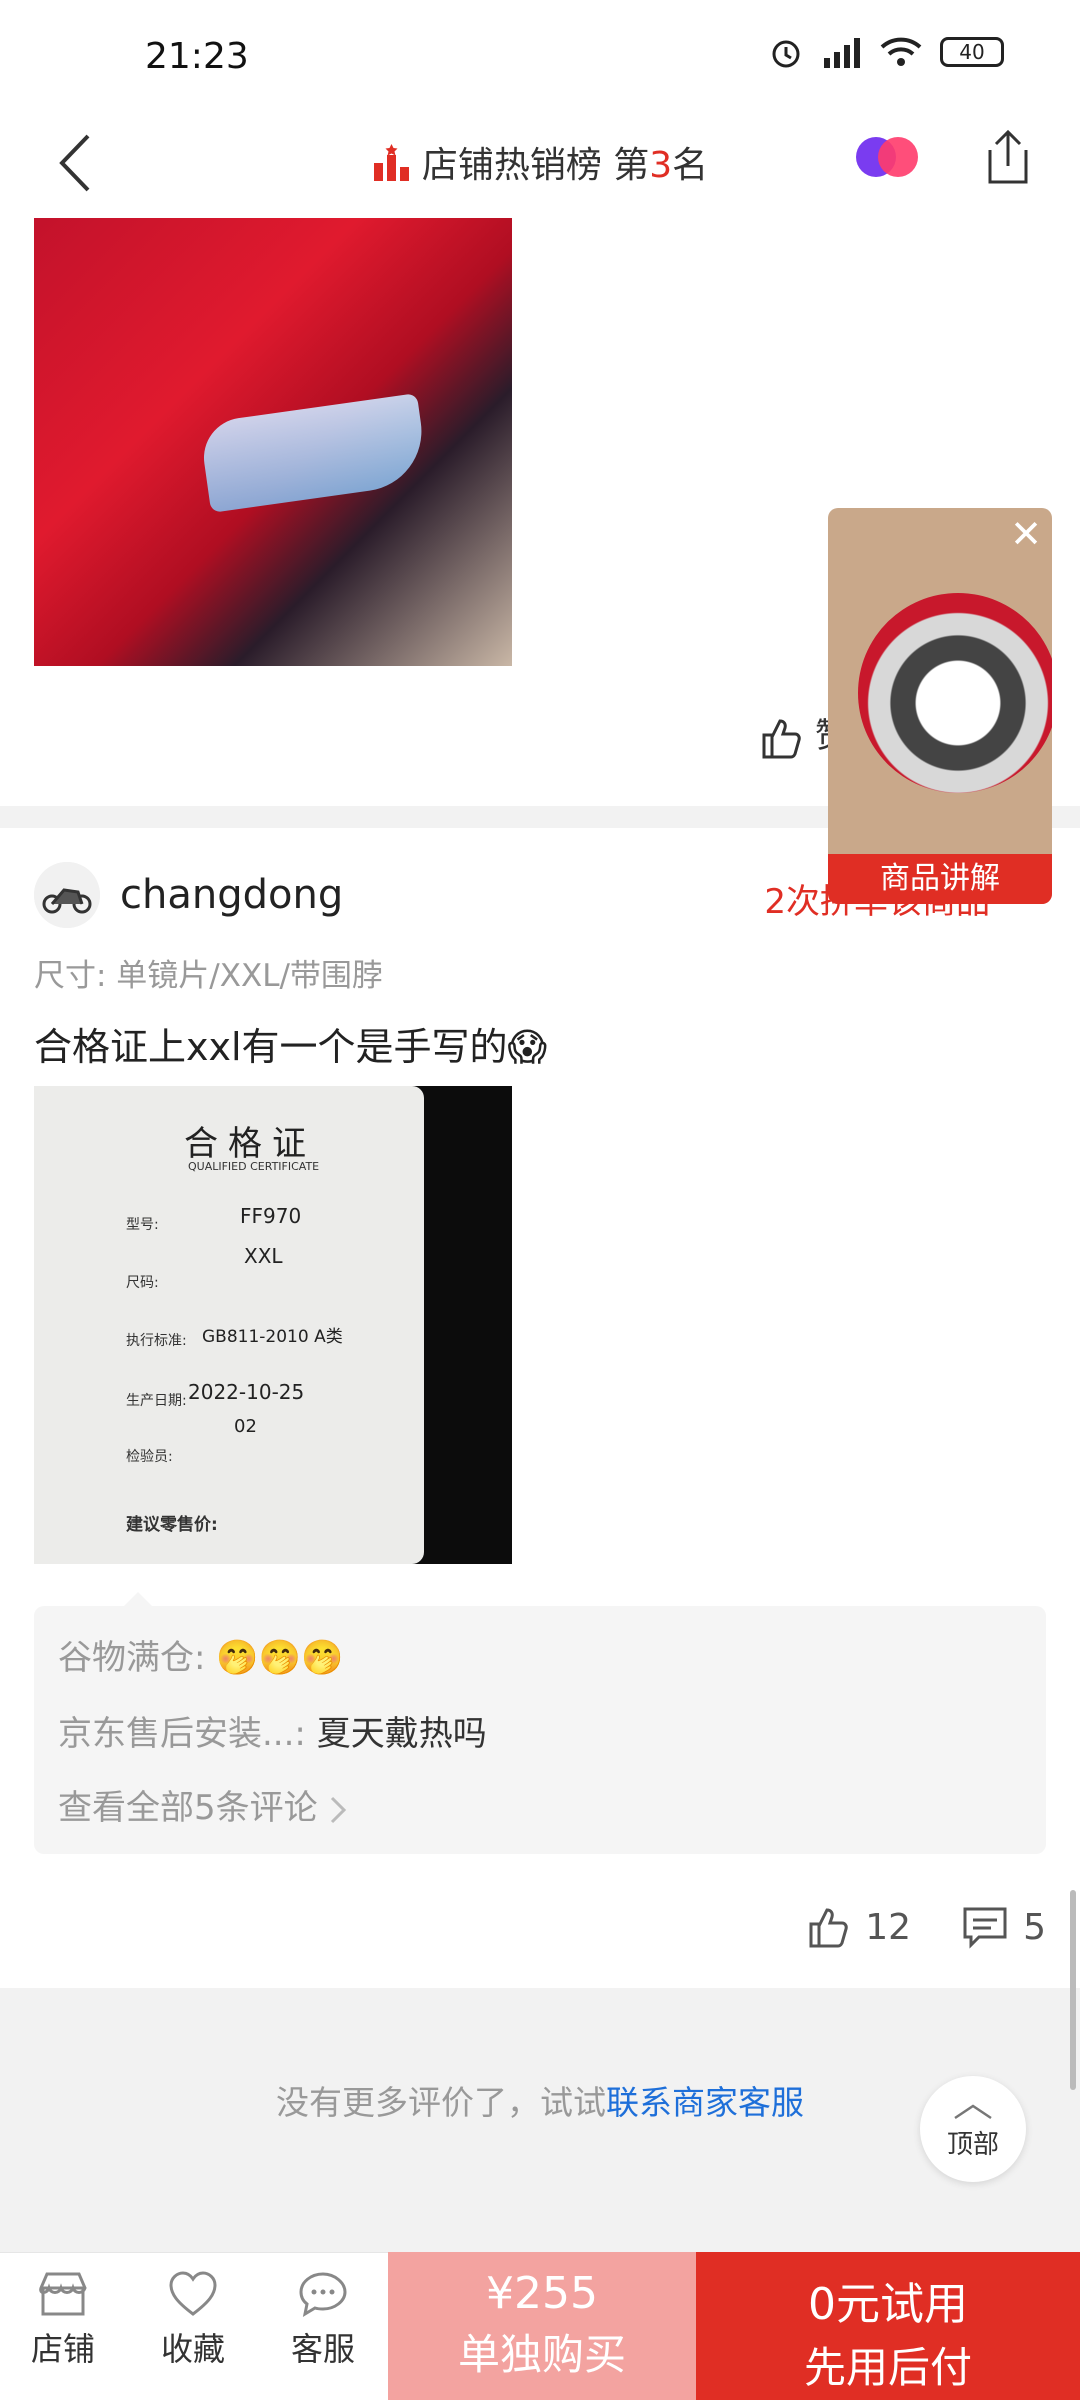  I want to click on cert-label-model: 型号:, so click(142, 1225).